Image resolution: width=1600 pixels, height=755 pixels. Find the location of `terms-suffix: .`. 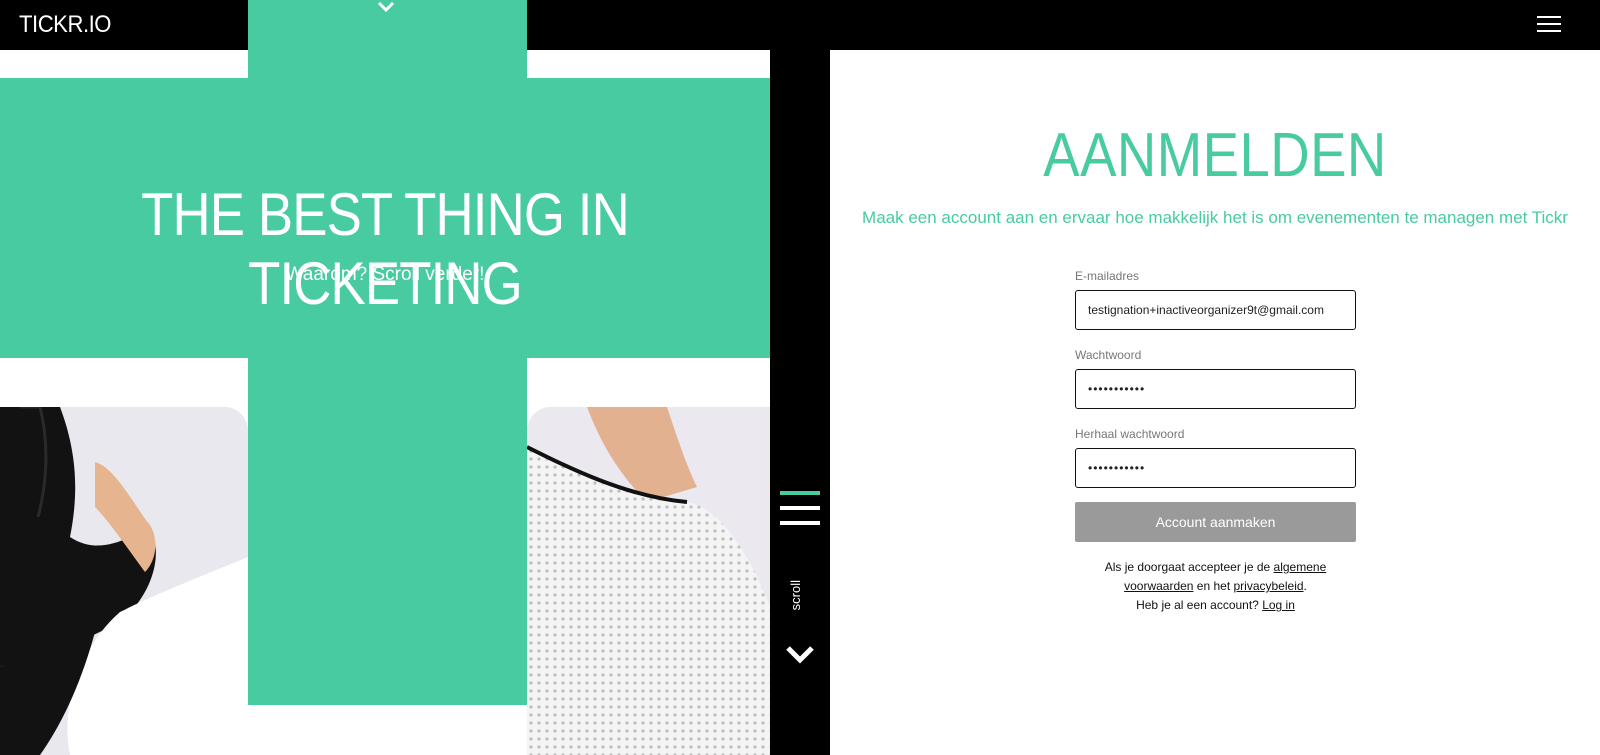

terms-suffix: . is located at coordinates (1305, 586).